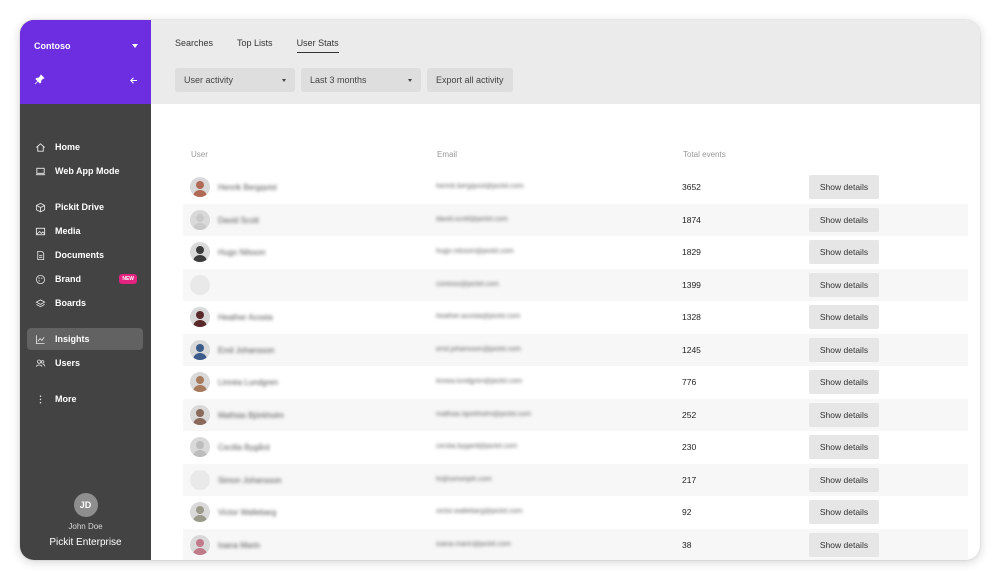 The width and height of the screenshot is (1000, 580). Describe the element at coordinates (475, 251) in the screenshot. I see `user-email: hugo.nilsson@pickit.com` at that location.